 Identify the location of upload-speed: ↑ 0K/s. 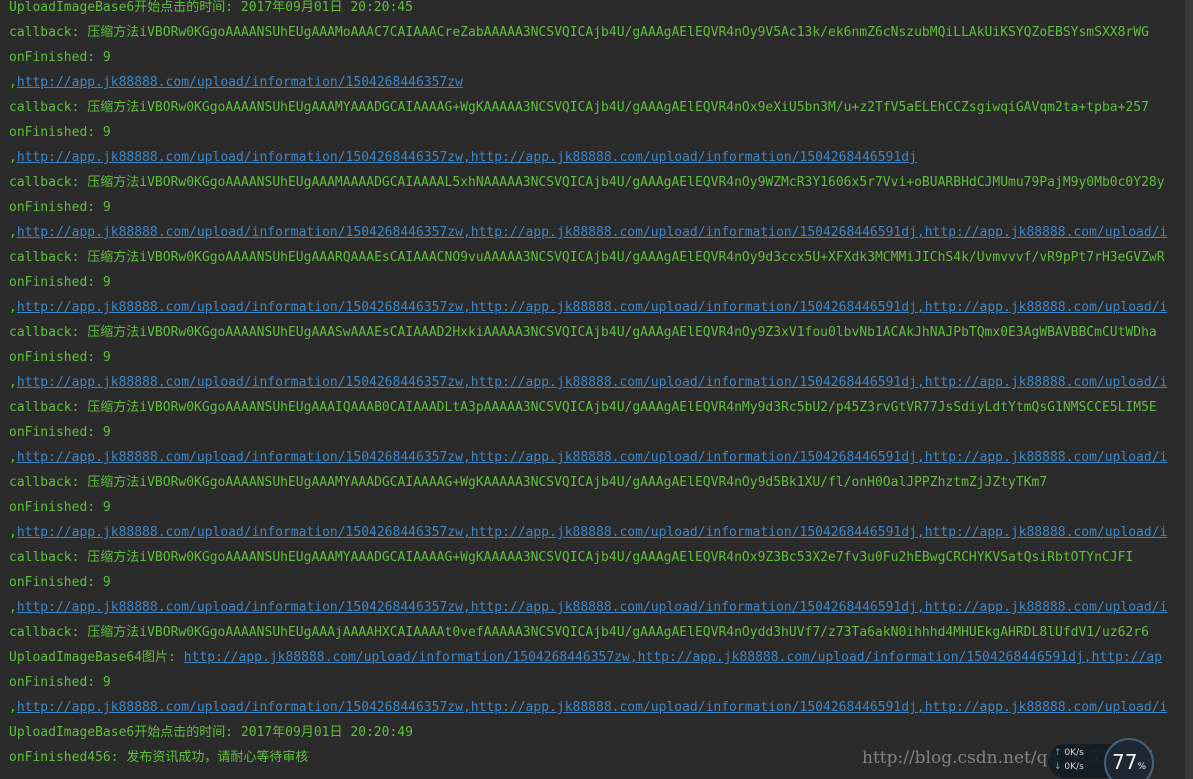
(1069, 753).